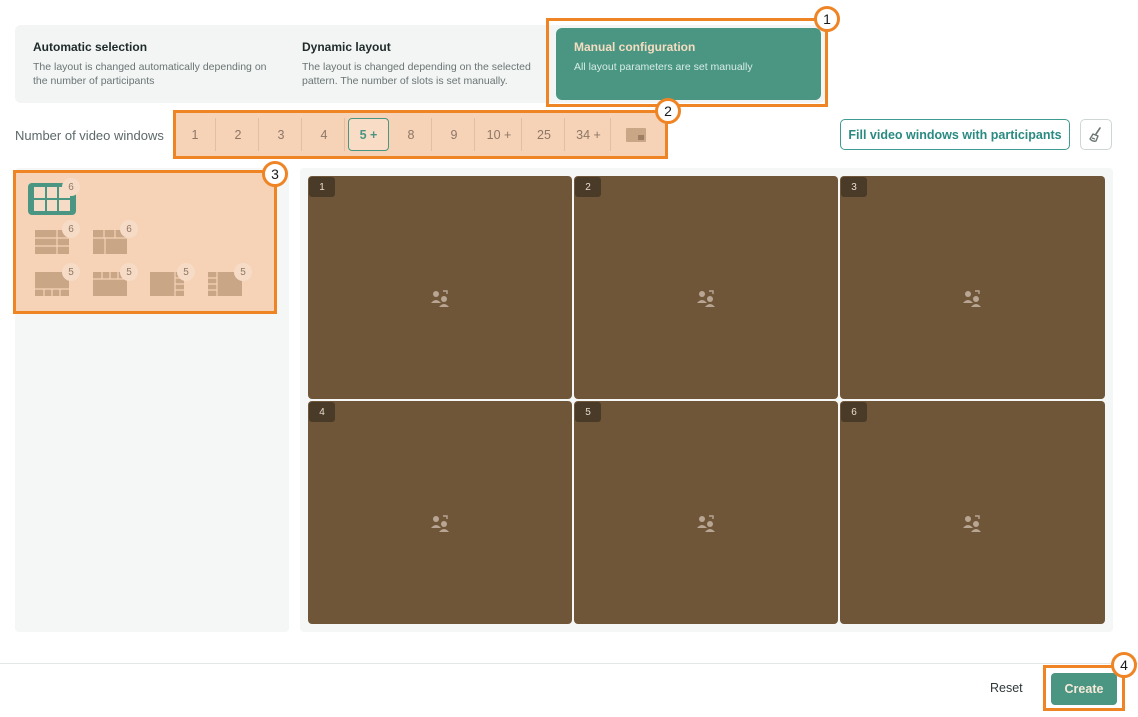 The image size is (1138, 717). Describe the element at coordinates (827, 19) in the screenshot. I see `callout-badge: 1` at that location.